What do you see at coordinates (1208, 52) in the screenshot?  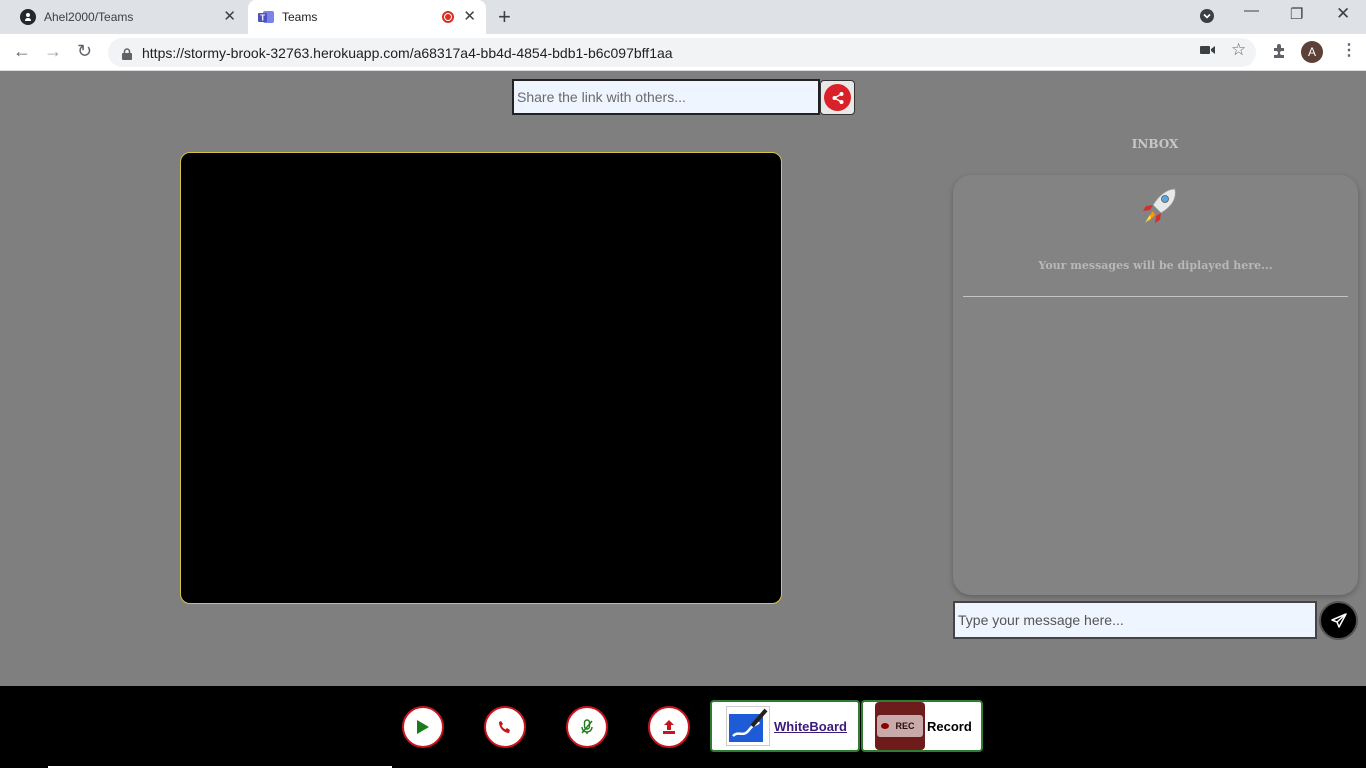 I see `camera-icon` at bounding box center [1208, 52].